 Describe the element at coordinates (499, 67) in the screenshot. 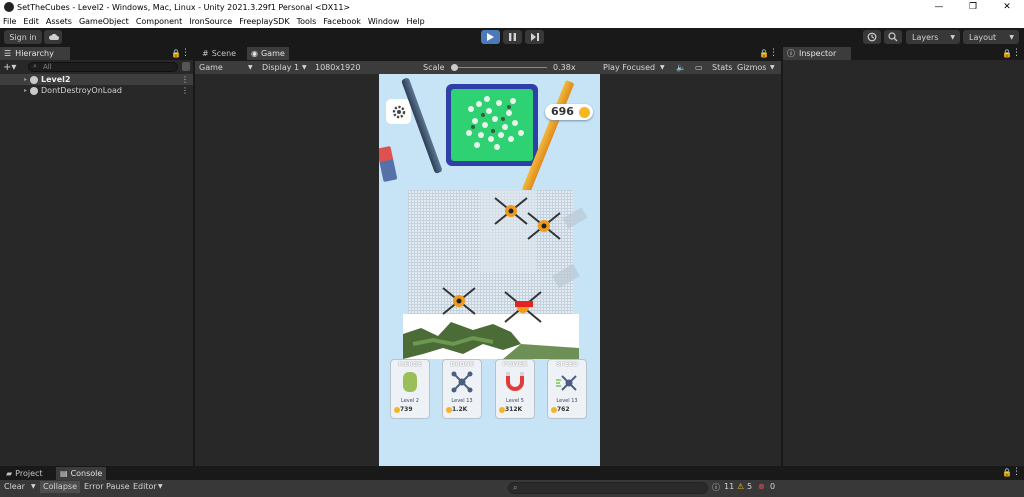

I see `scale-slider-track` at that location.